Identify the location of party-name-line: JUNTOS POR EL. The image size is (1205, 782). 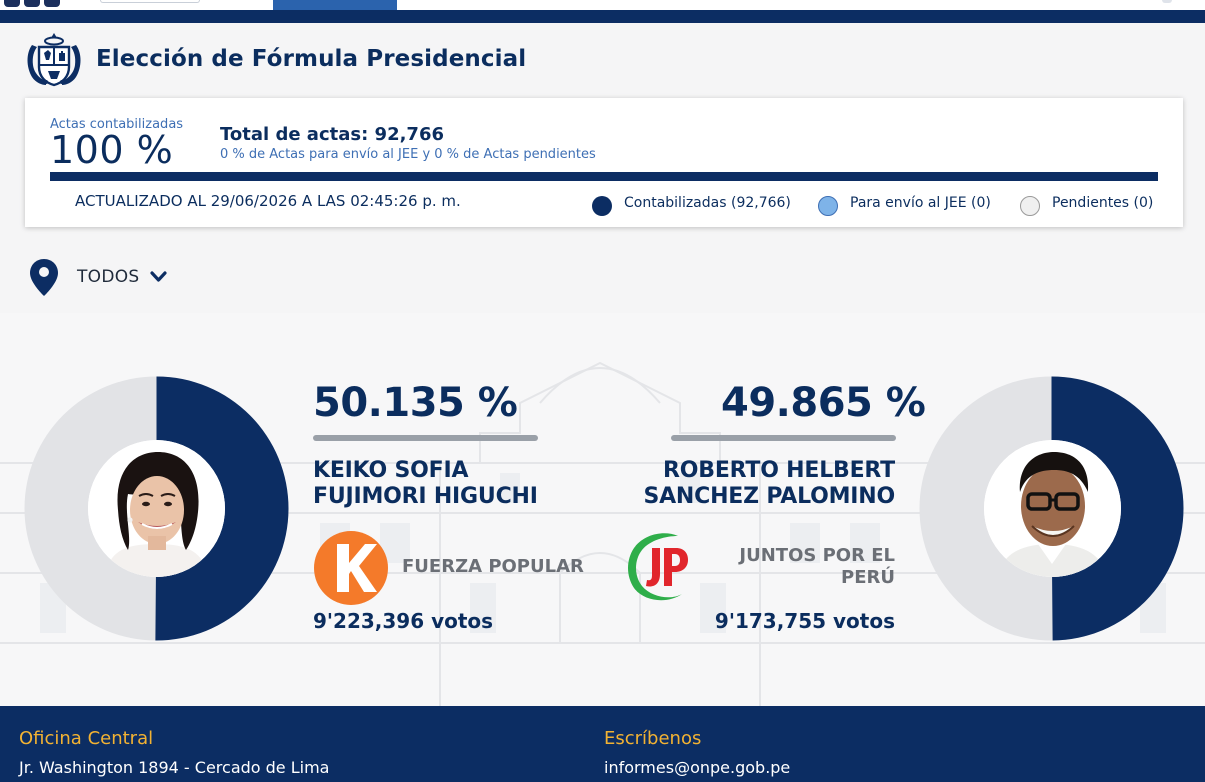
(817, 555).